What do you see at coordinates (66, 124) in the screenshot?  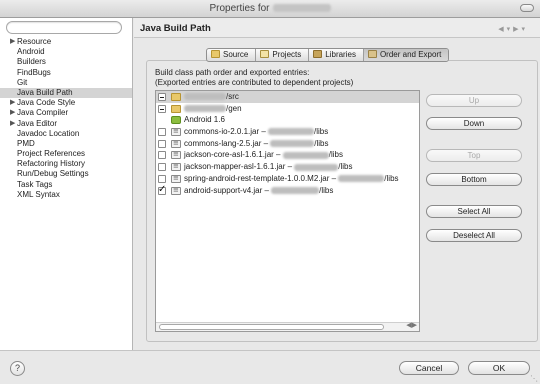 I see `sidebar-item-java-editor: ▶ Java Editor` at bounding box center [66, 124].